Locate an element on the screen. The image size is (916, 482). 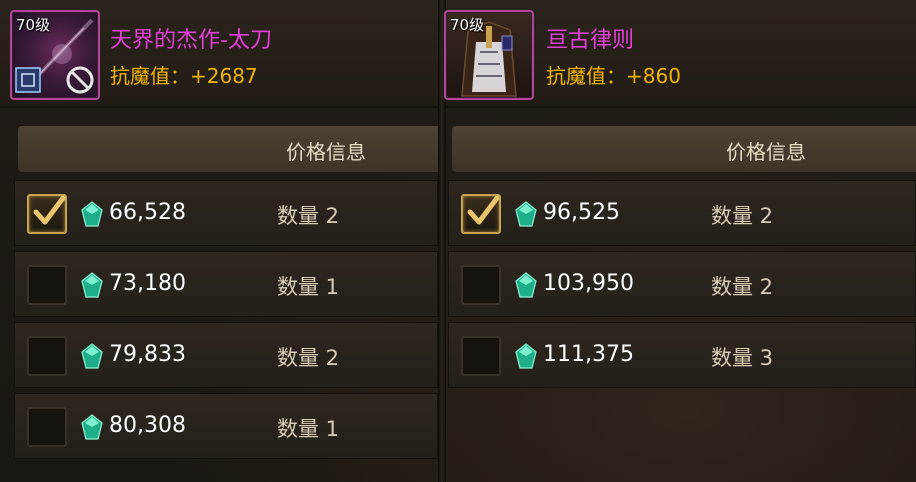
armor-icon: 70级 is located at coordinates (489, 55).